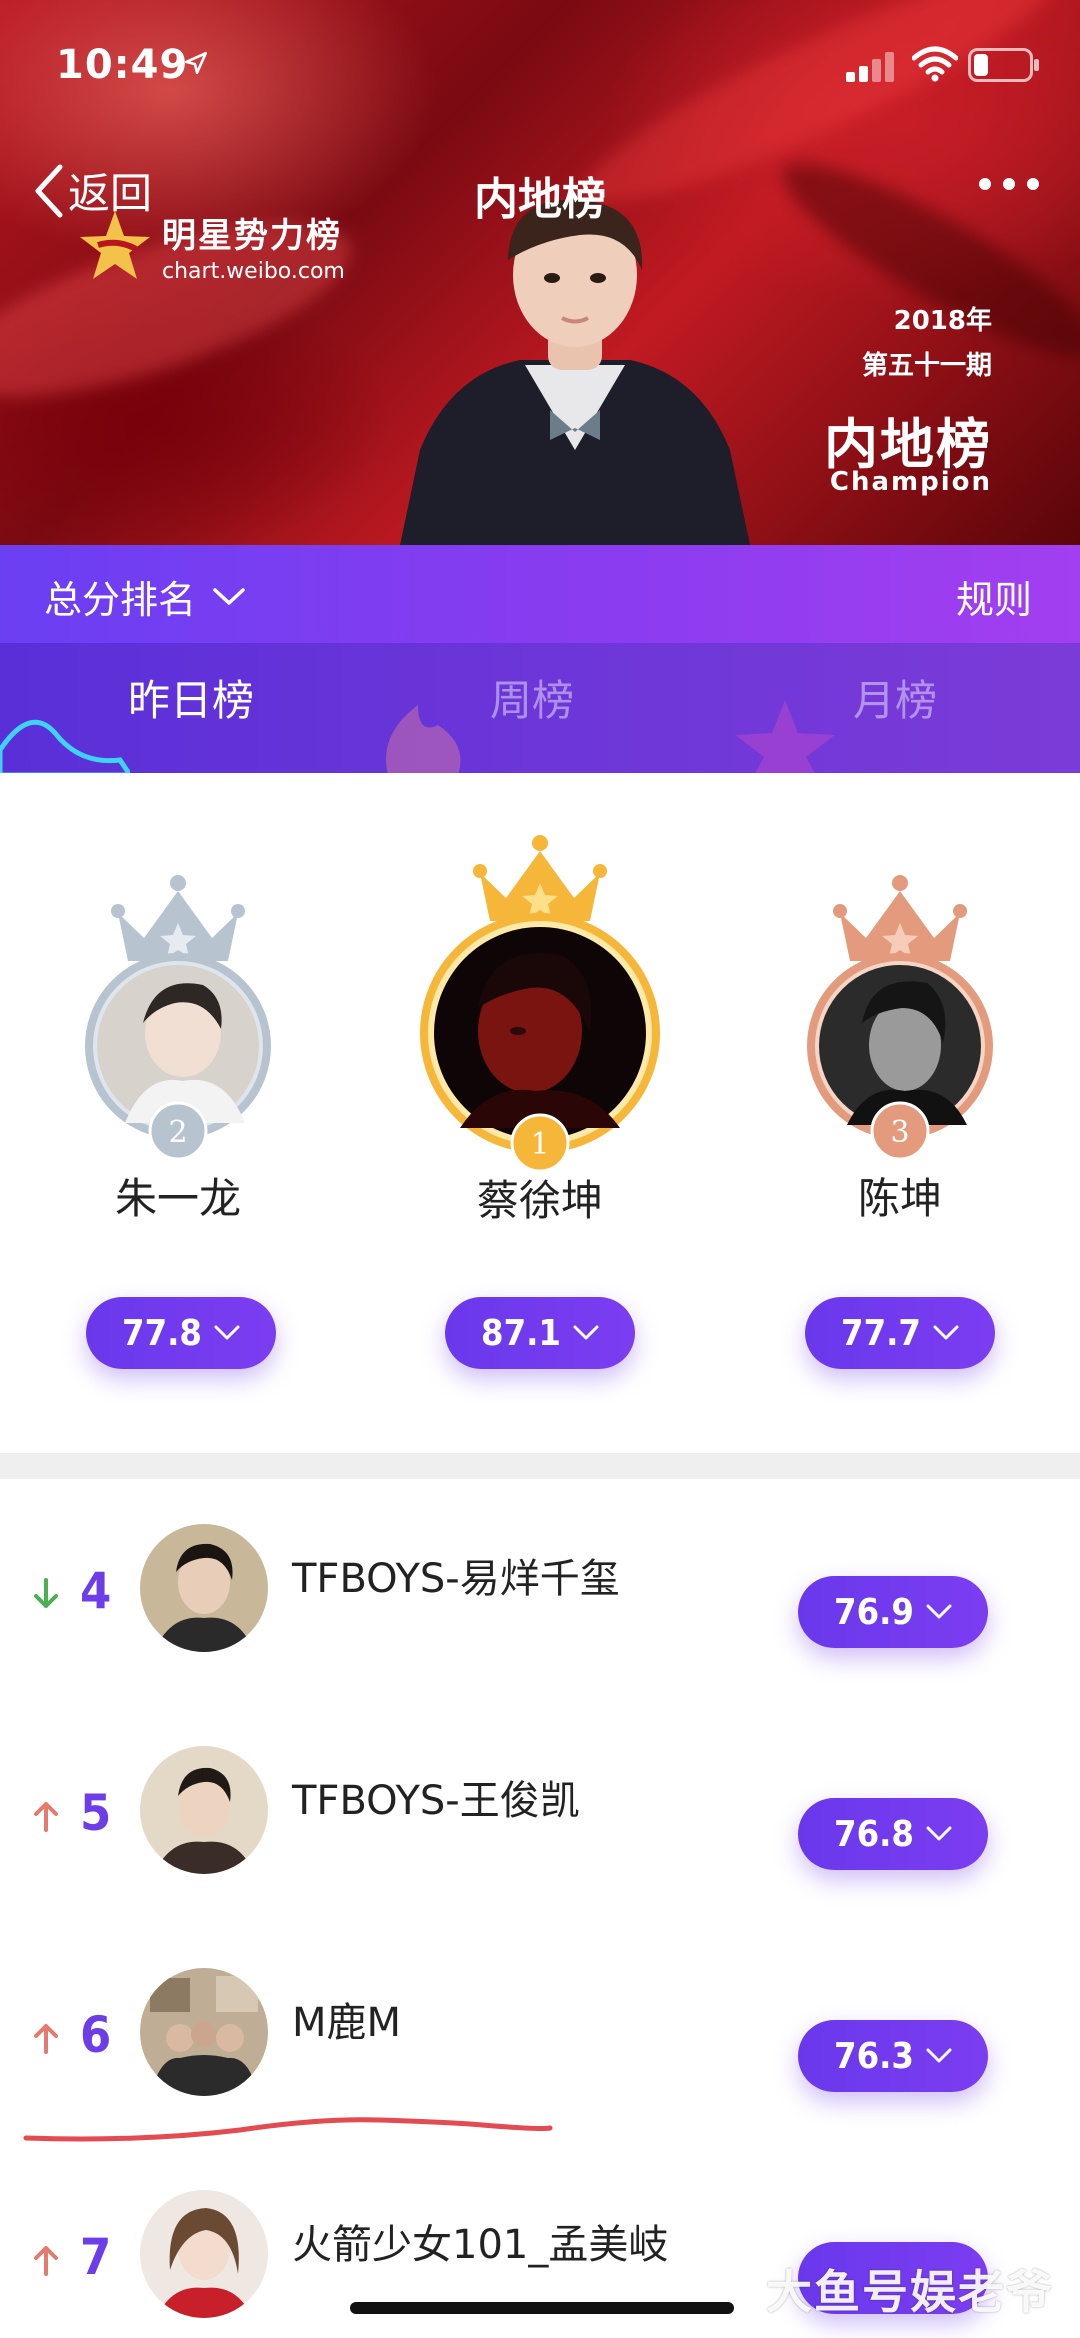 The image size is (1080, 2338). Describe the element at coordinates (540, 594) in the screenshot. I see `rank-filter-bar: 总分排名 规则` at that location.